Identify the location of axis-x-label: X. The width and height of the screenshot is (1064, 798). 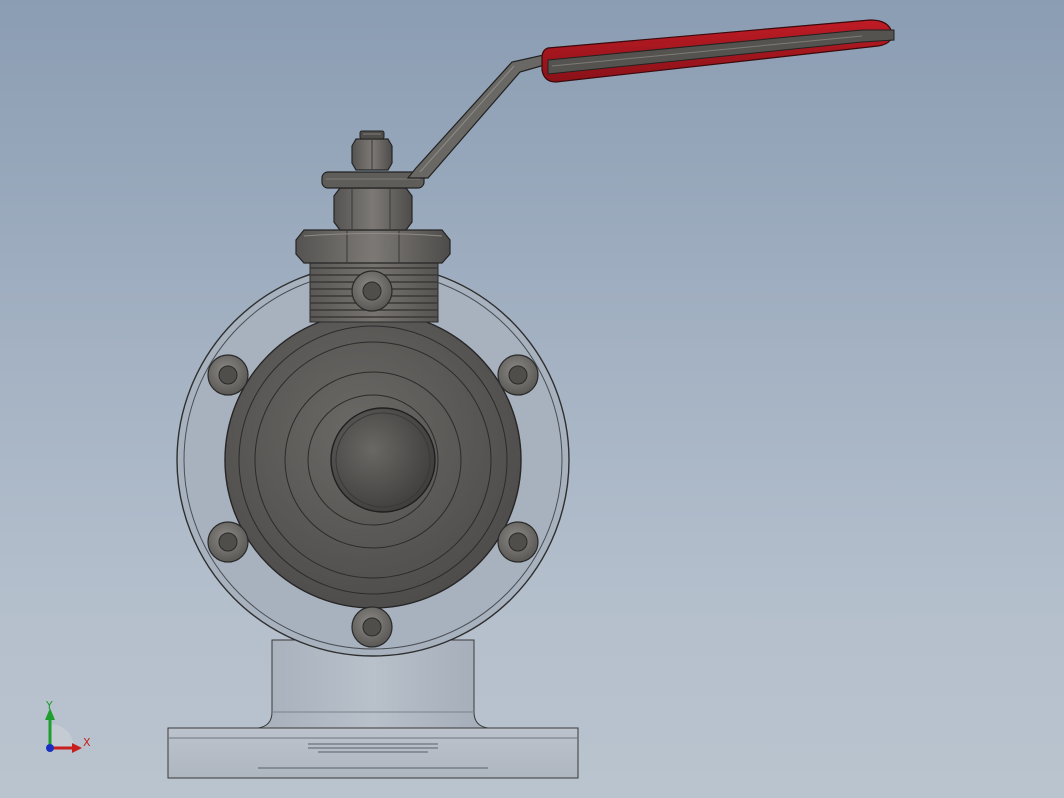
(87, 742).